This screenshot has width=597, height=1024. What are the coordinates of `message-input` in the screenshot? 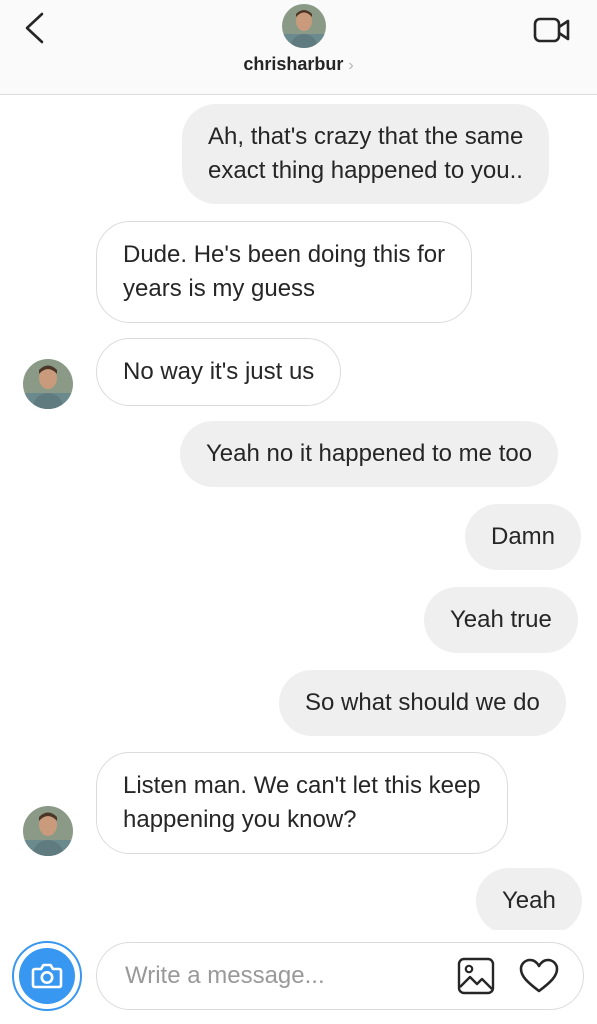 It's located at (285, 976).